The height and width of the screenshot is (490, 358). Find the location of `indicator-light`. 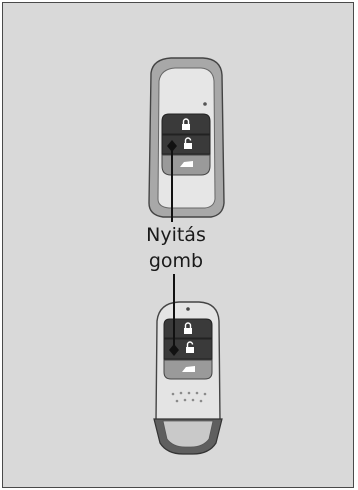

indicator-light is located at coordinates (205, 104).